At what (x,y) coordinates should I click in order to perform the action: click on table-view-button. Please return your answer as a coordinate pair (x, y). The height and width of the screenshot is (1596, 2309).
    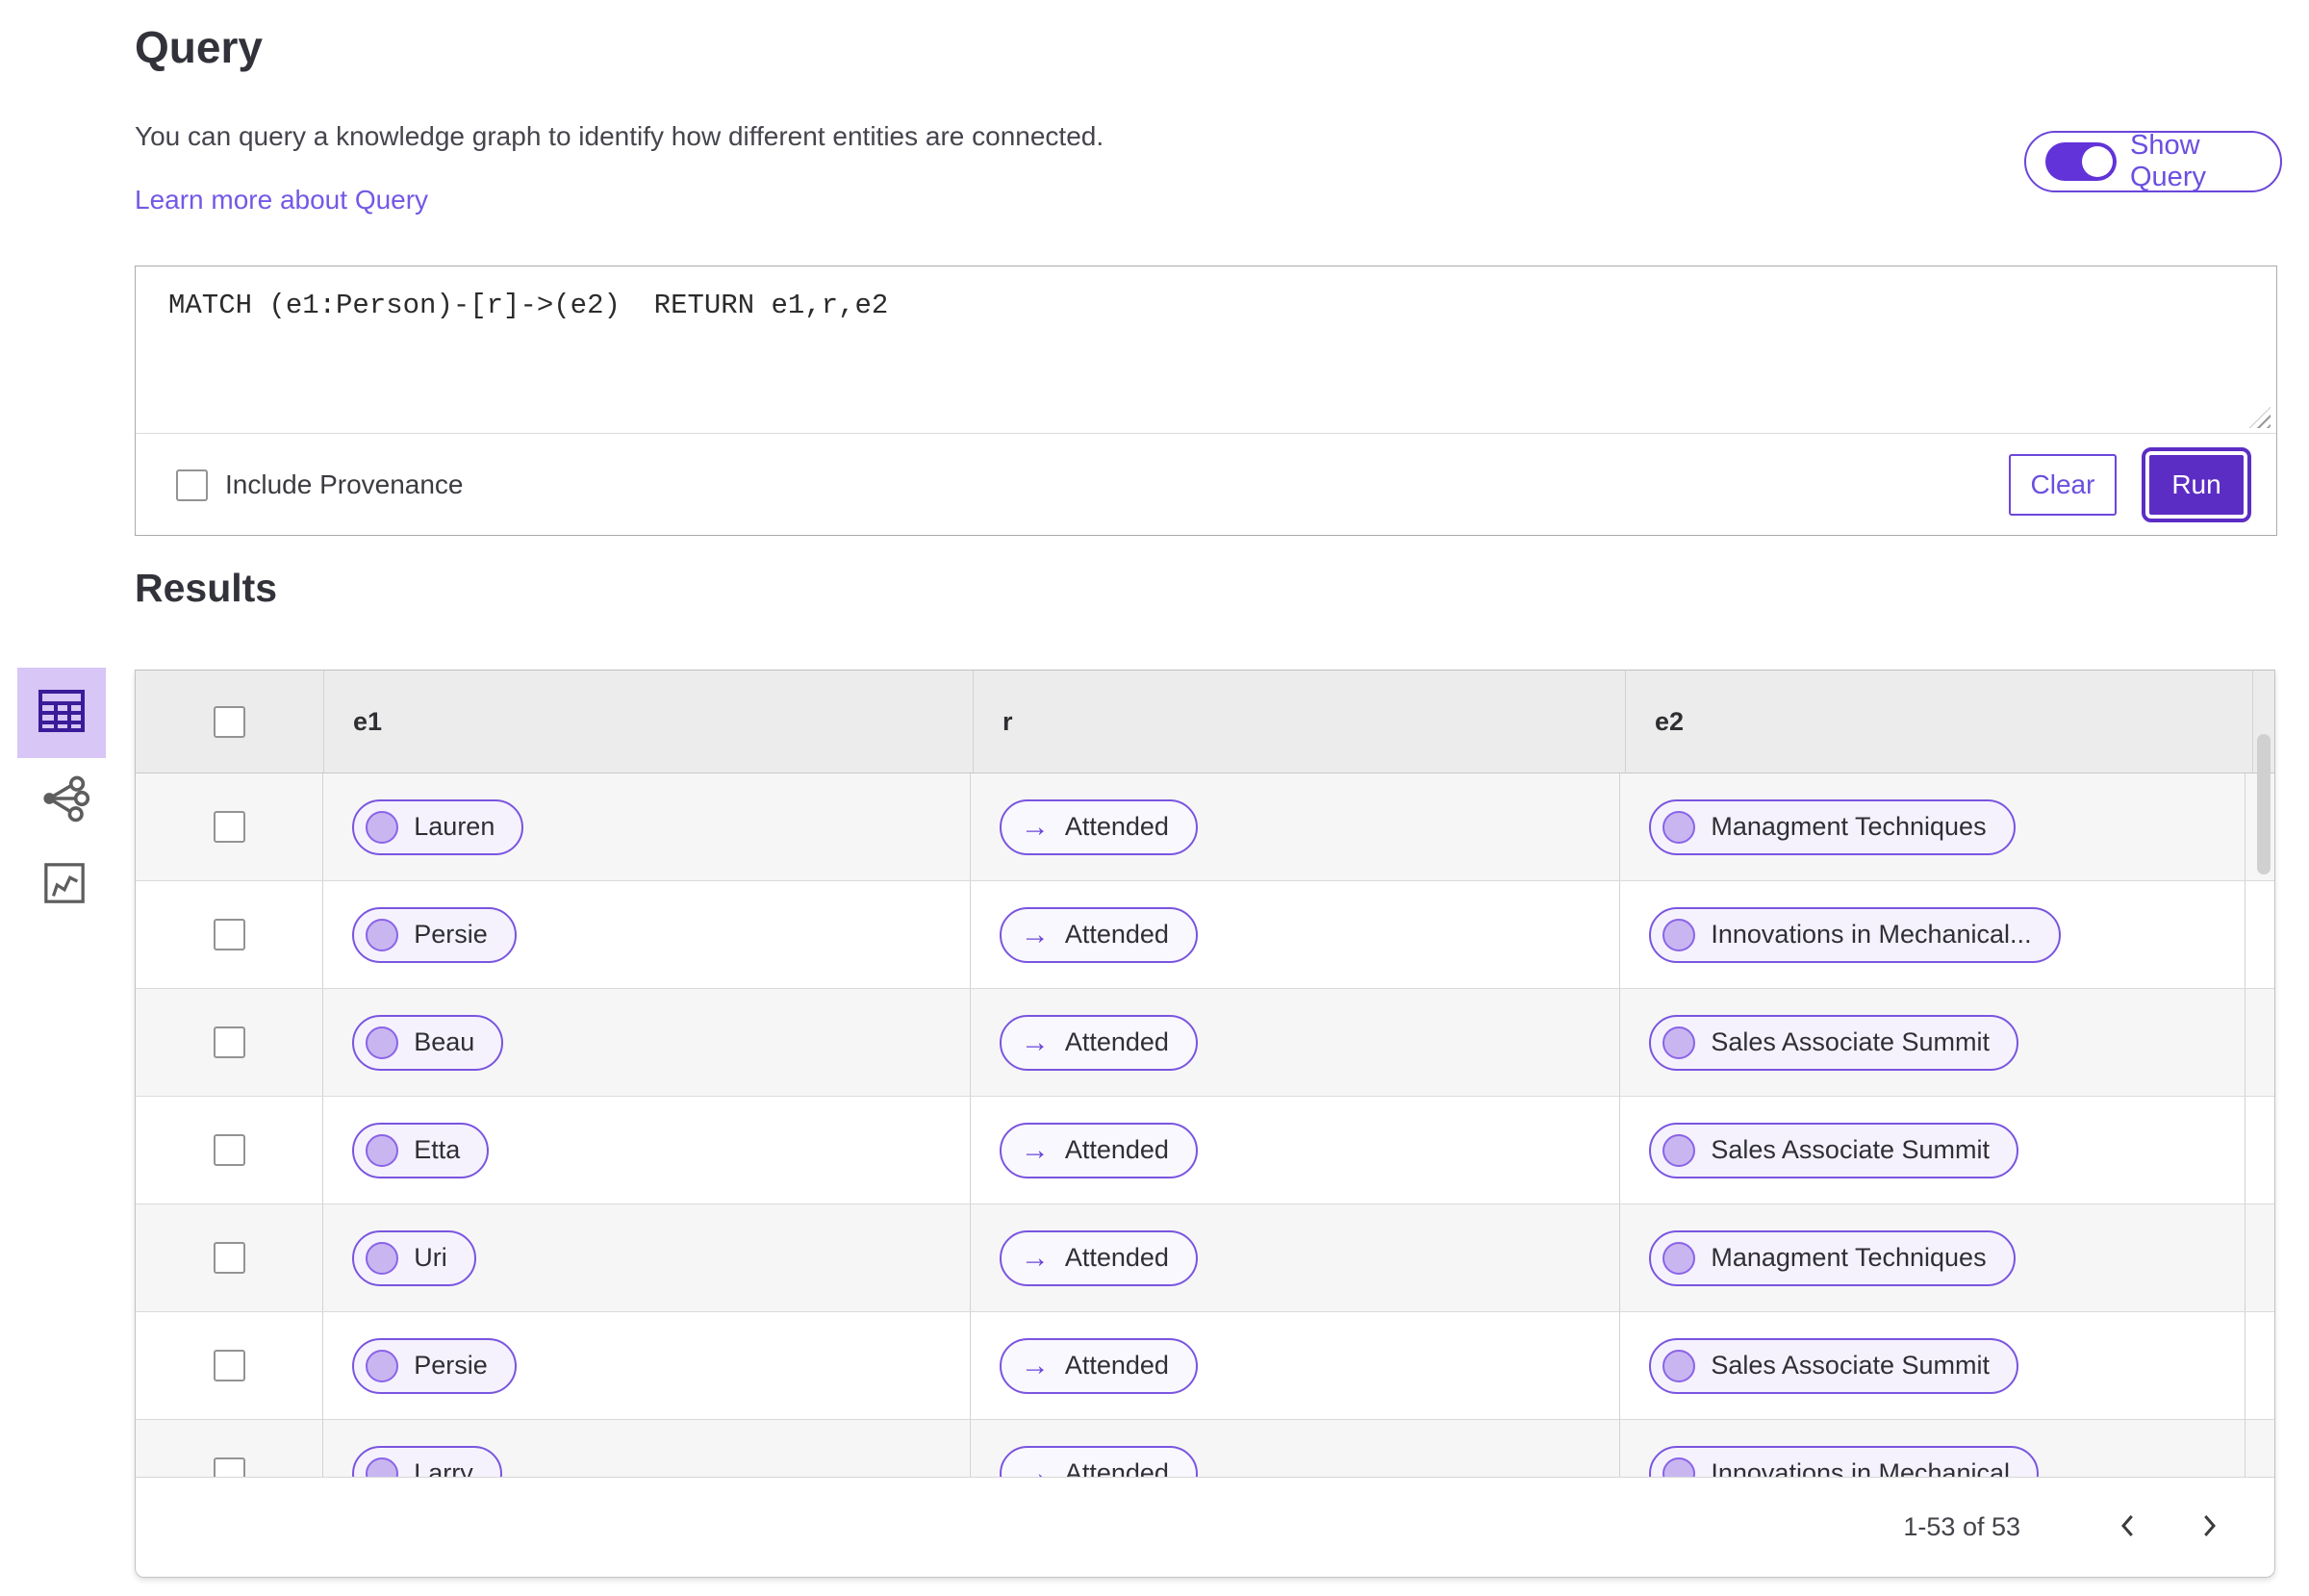
    Looking at the image, I should click on (61, 713).